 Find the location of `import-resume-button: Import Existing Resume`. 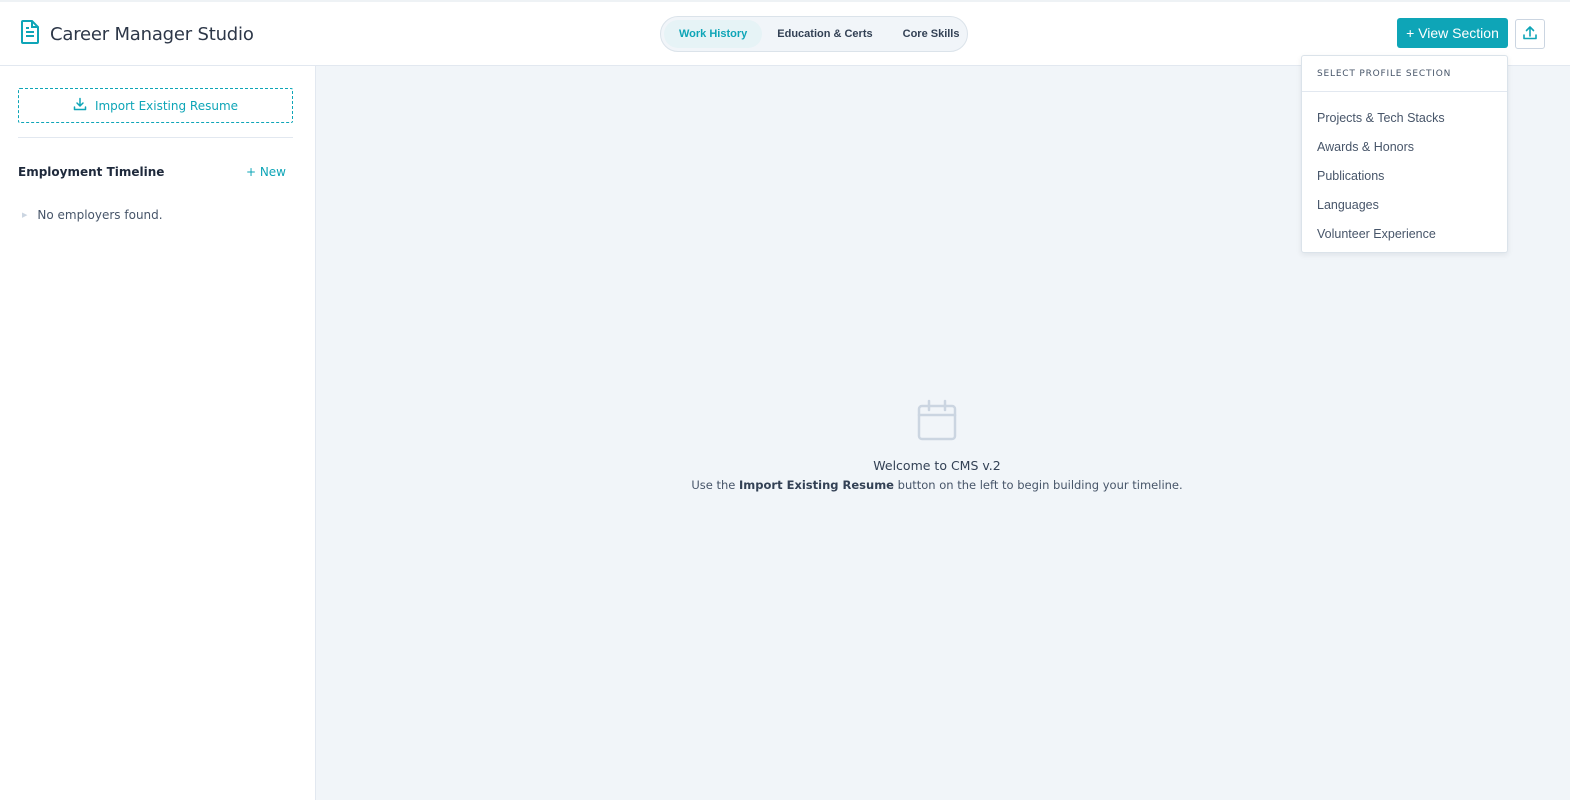

import-resume-button: Import Existing Resume is located at coordinates (155, 105).